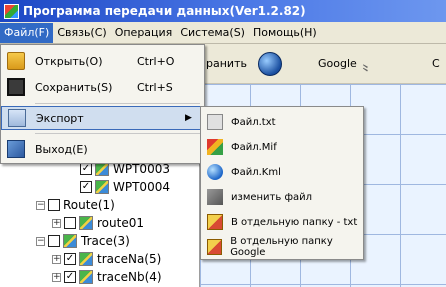 The height and width of the screenshot is (287, 446). What do you see at coordinates (254, 147) in the screenshot?
I see `submenu-item-label: Файл.Mif` at bounding box center [254, 147].